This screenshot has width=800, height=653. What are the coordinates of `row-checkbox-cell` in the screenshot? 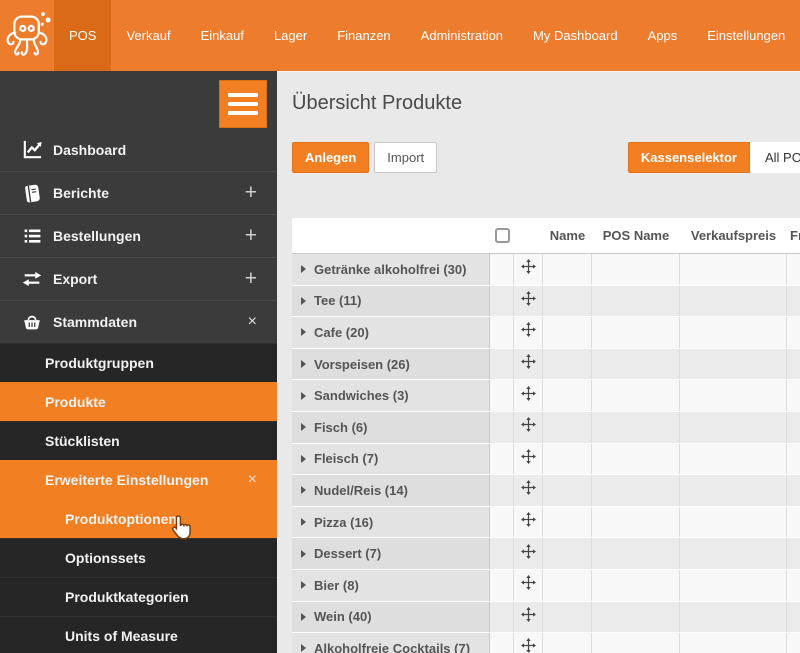 It's located at (502, 364).